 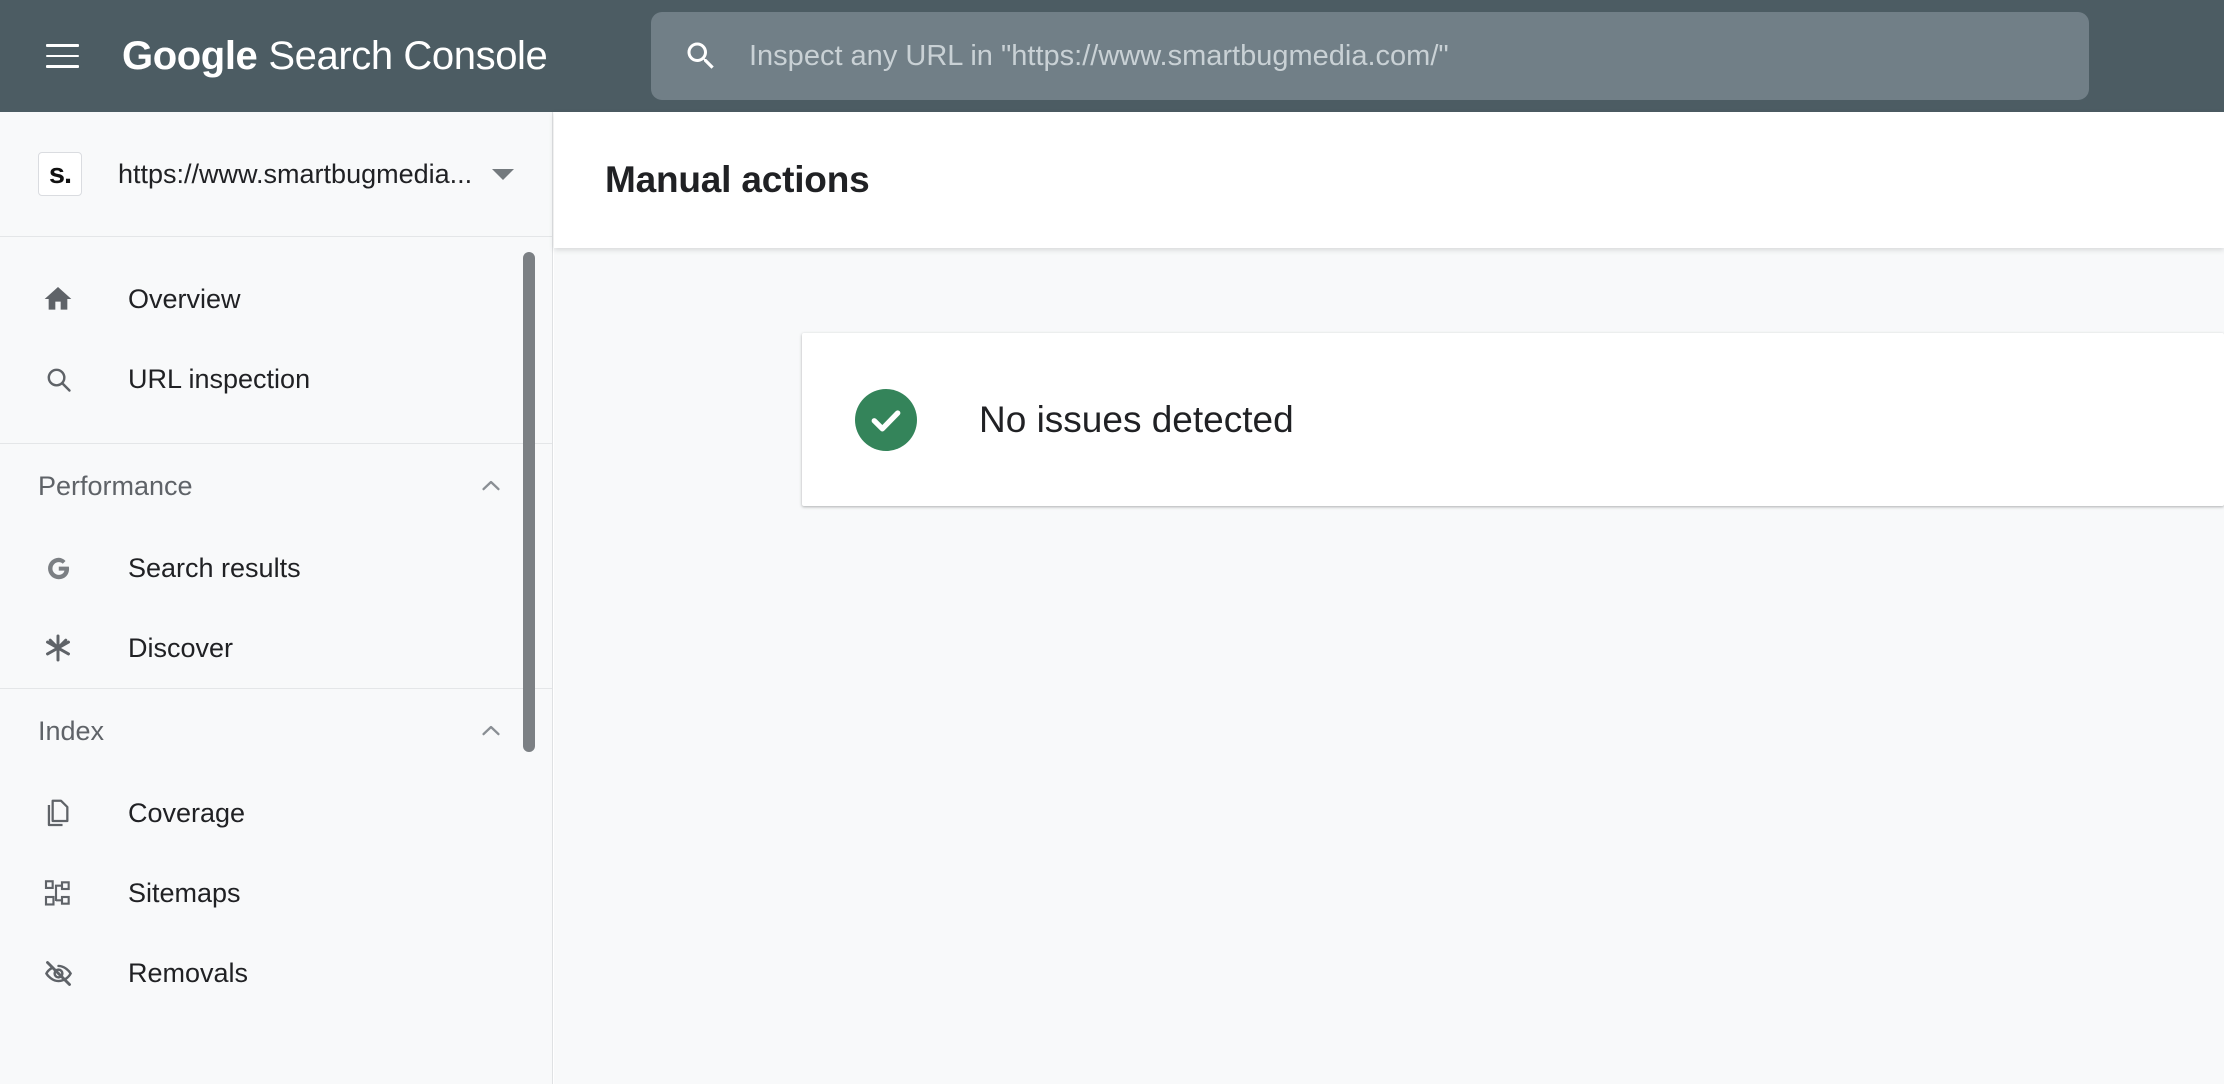 I want to click on hamburger-menu-icon, so click(x=62, y=56).